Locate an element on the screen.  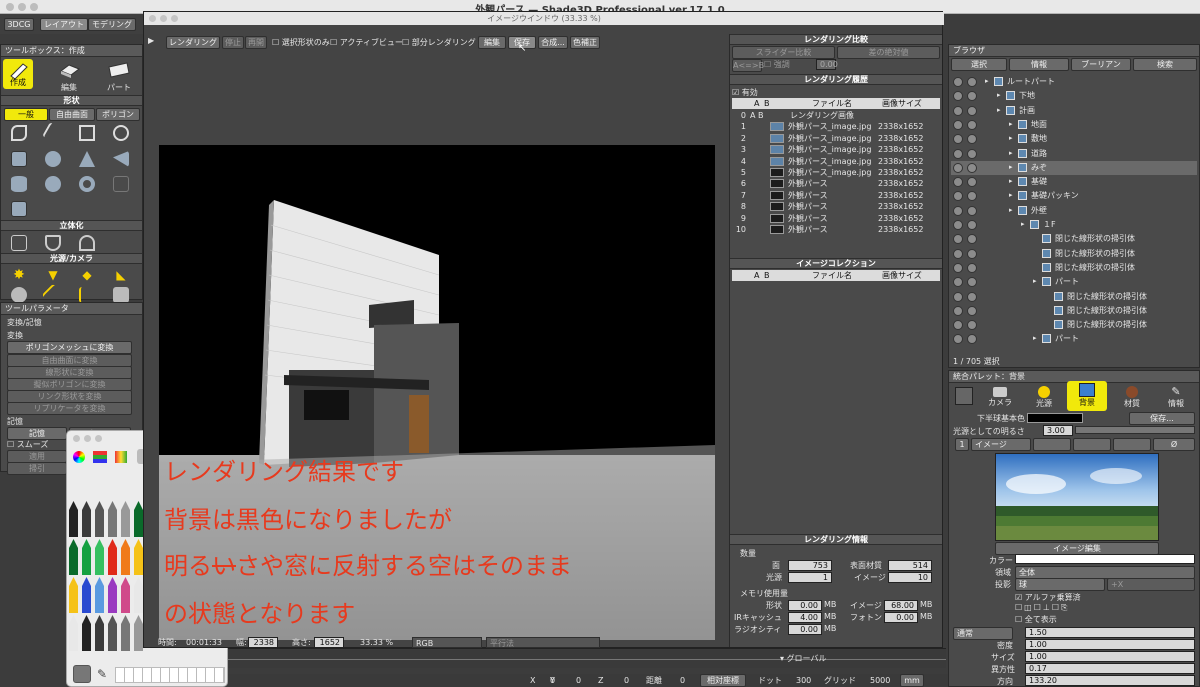
to-polygon-mesh-button: ポリゴンメッシュに変換 is located at coordinates (69, 347).